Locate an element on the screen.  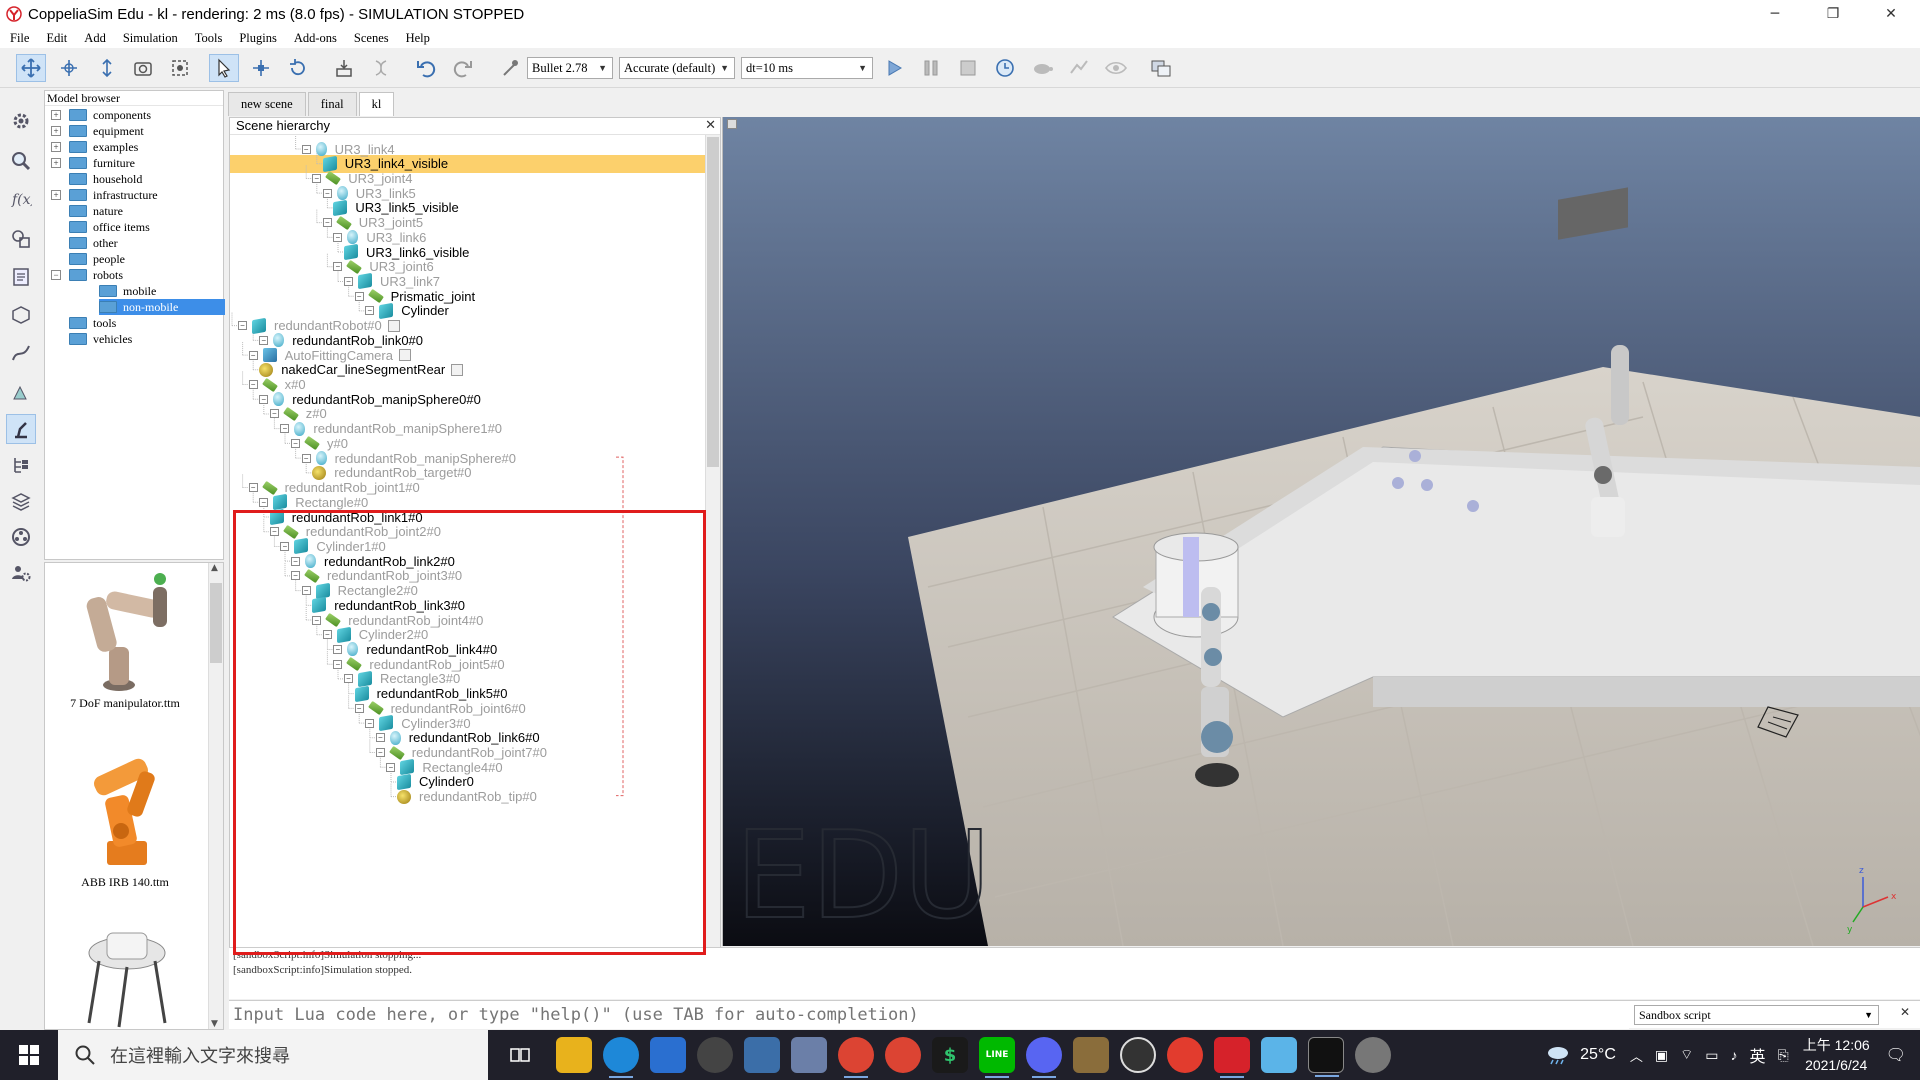
menu-edit: Edit is located at coordinates (55, 38).